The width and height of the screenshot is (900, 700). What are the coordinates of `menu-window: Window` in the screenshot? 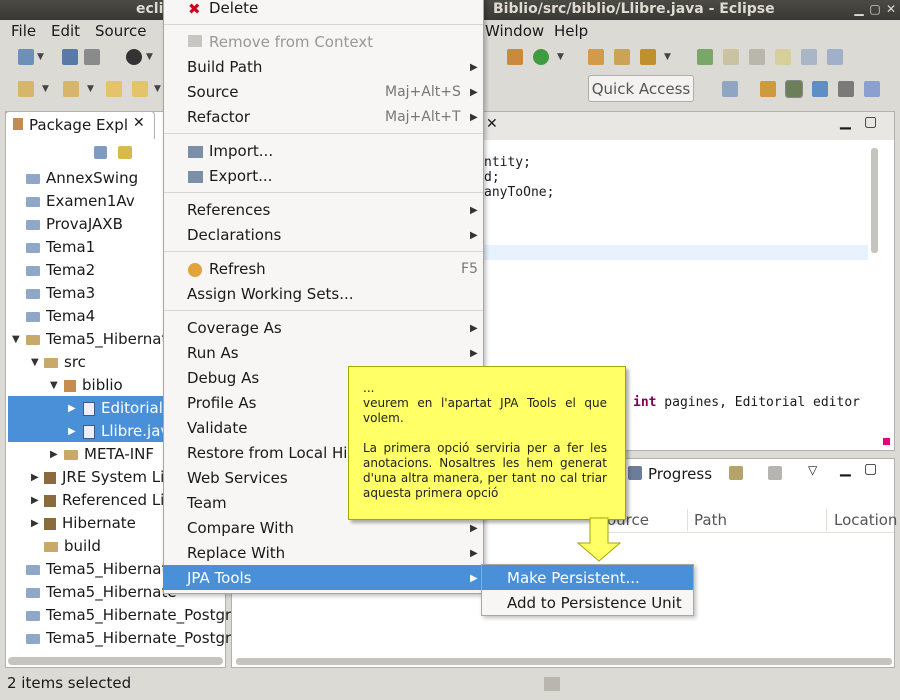 It's located at (514, 31).